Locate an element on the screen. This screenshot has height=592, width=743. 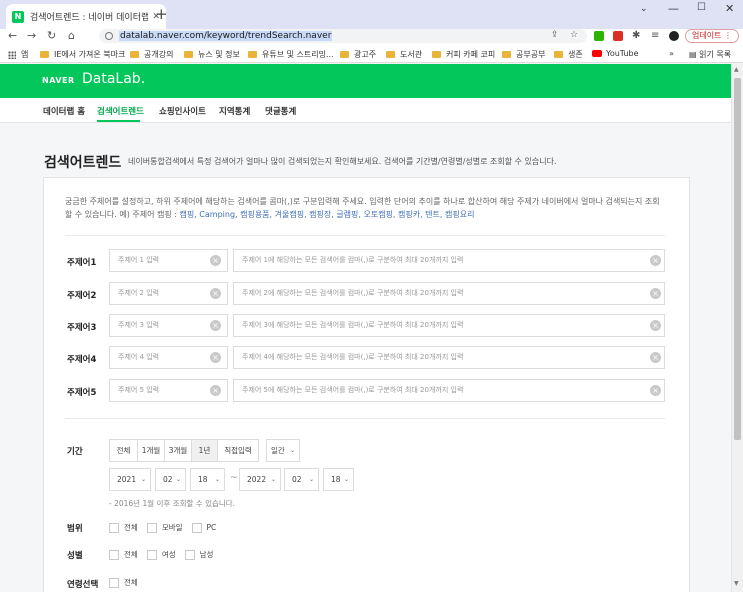
nav-datalab-home: 데이터랩 홈 is located at coordinates (64, 111).